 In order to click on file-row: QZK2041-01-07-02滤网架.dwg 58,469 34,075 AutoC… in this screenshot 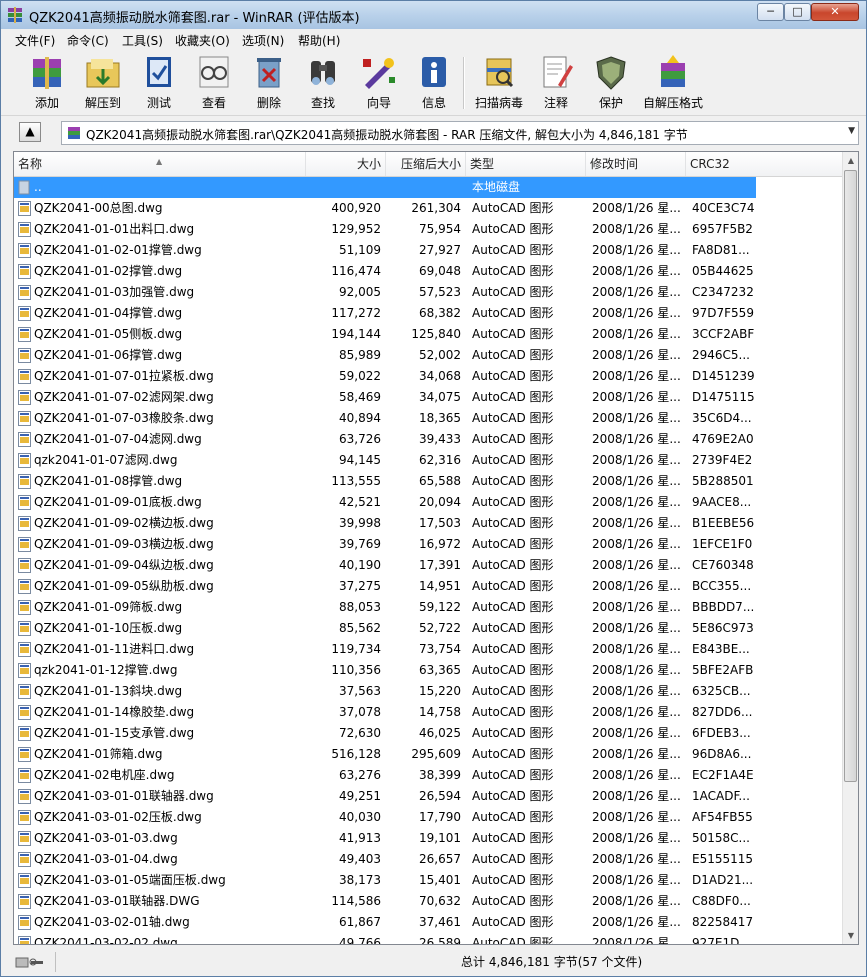, I will do `click(428, 397)`.